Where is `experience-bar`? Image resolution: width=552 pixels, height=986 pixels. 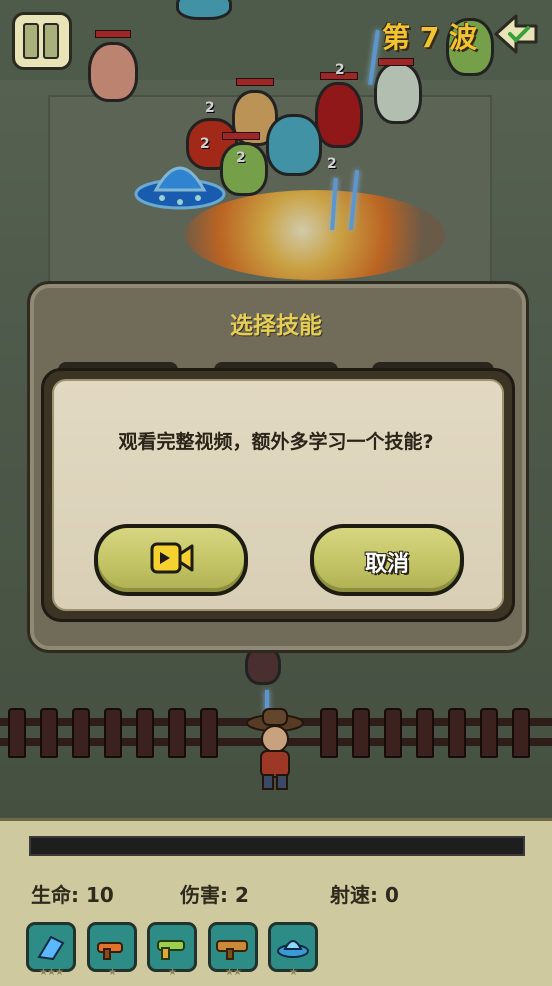
experience-bar is located at coordinates (277, 846).